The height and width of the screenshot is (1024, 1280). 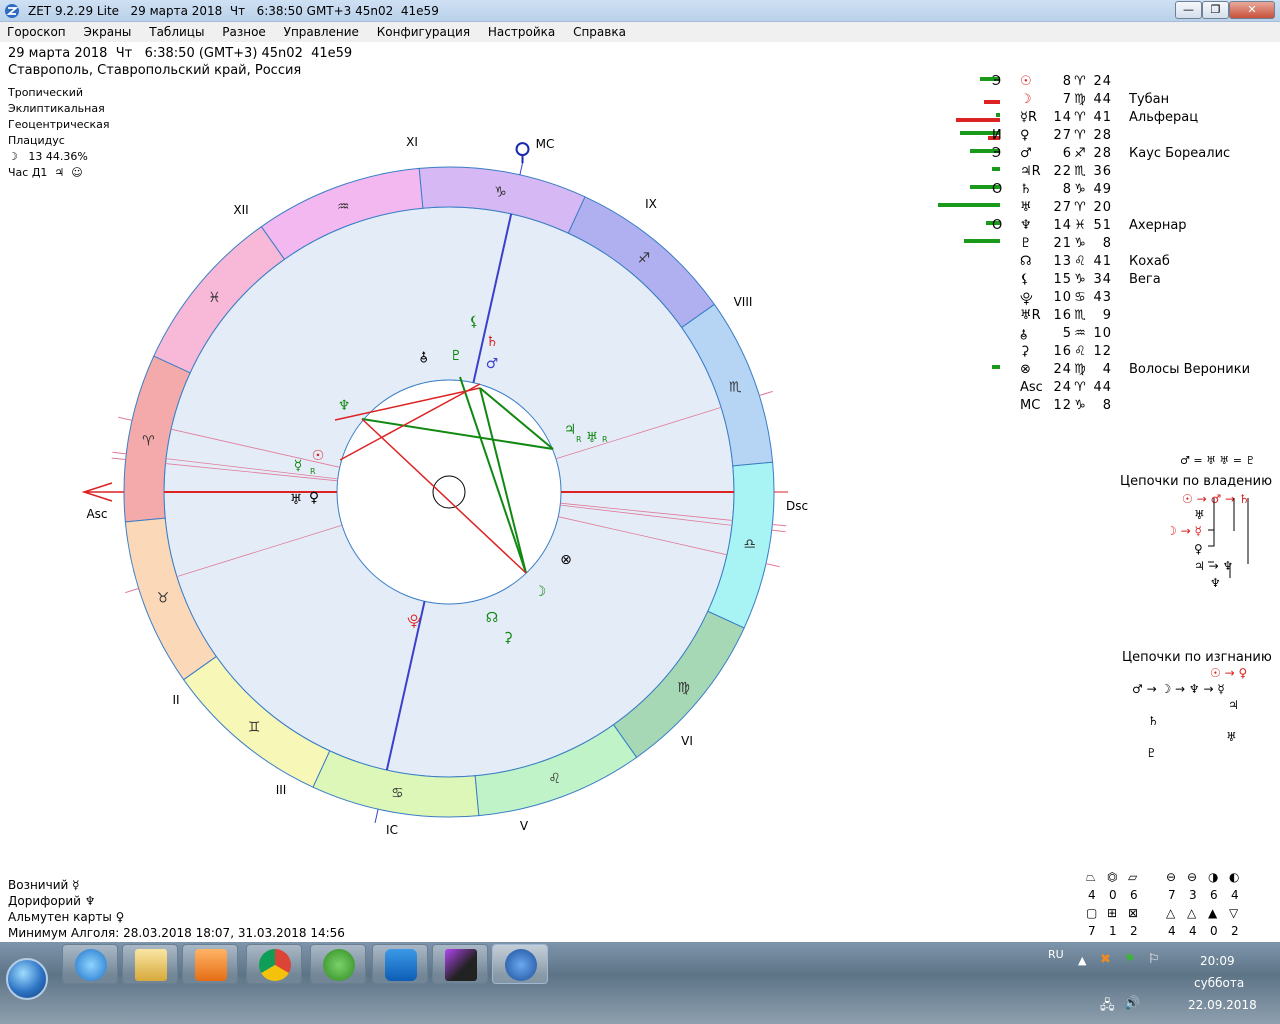 What do you see at coordinates (27, 979) in the screenshot?
I see `start-button` at bounding box center [27, 979].